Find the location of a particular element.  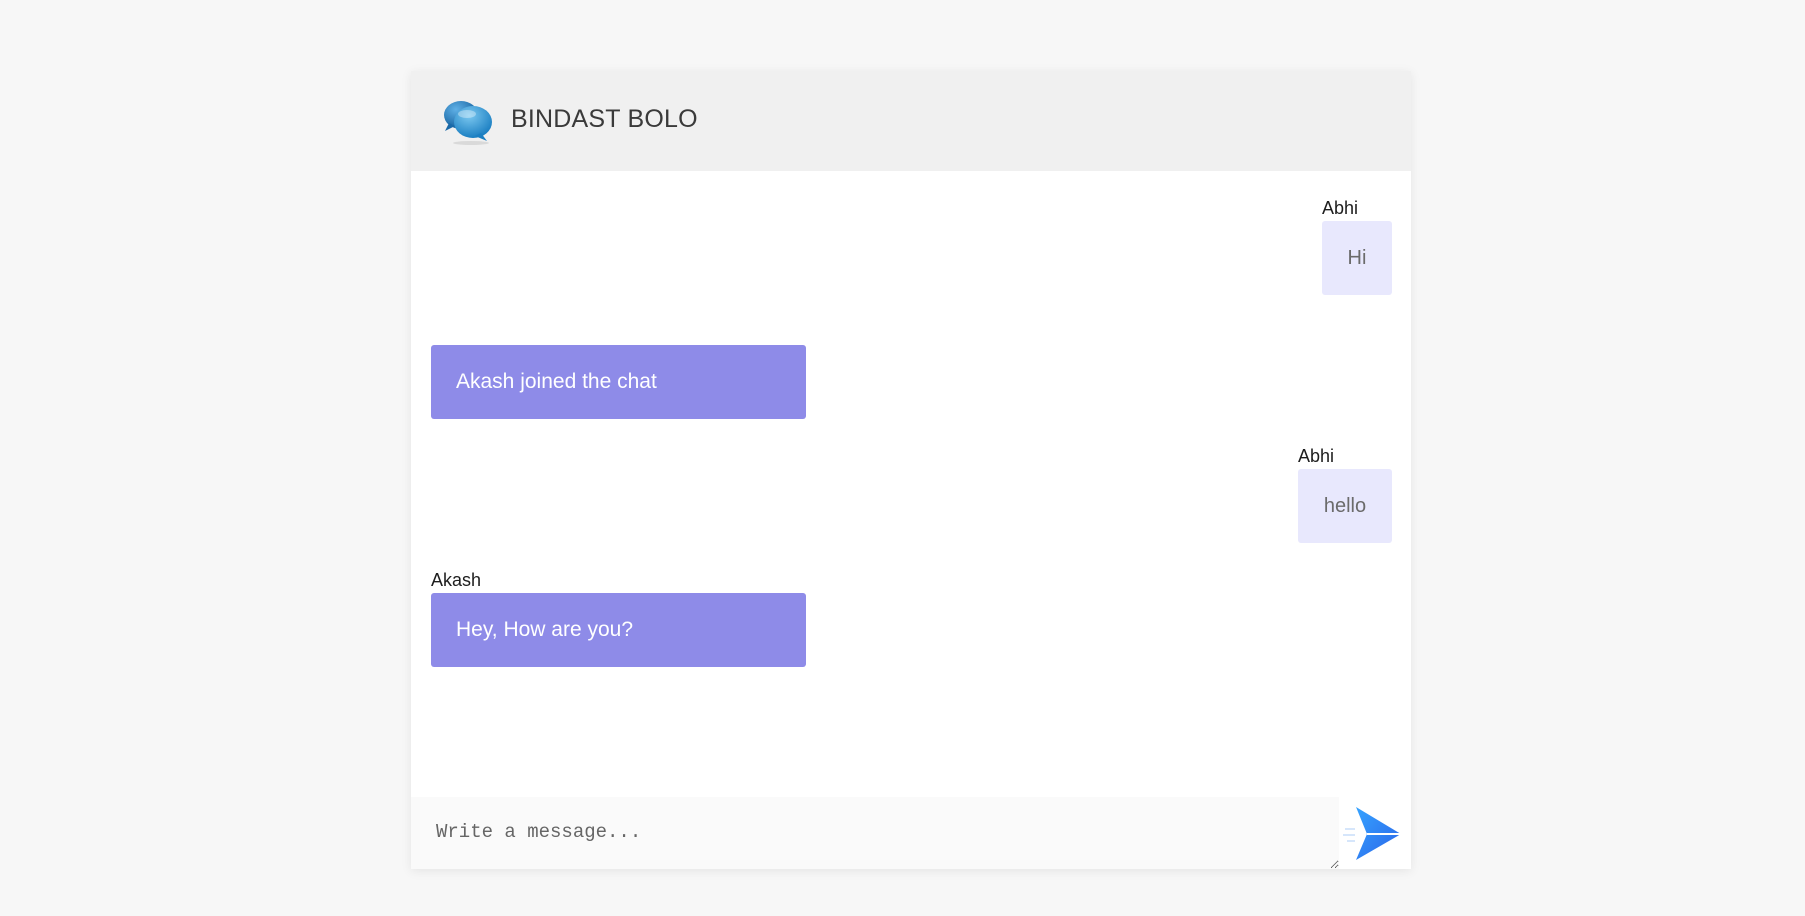

outgoing-message-bubble: hello is located at coordinates (1345, 506).